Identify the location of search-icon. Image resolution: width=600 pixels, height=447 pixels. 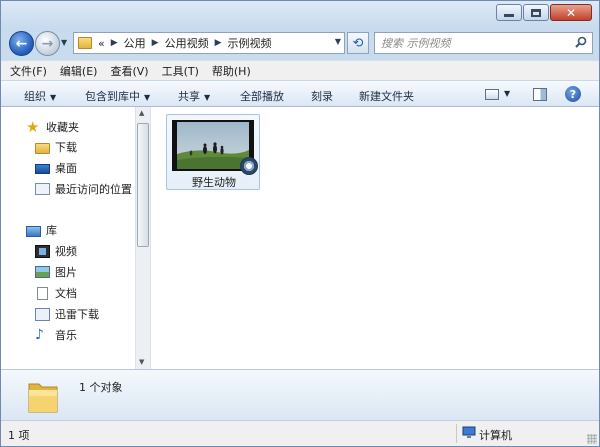
(581, 42).